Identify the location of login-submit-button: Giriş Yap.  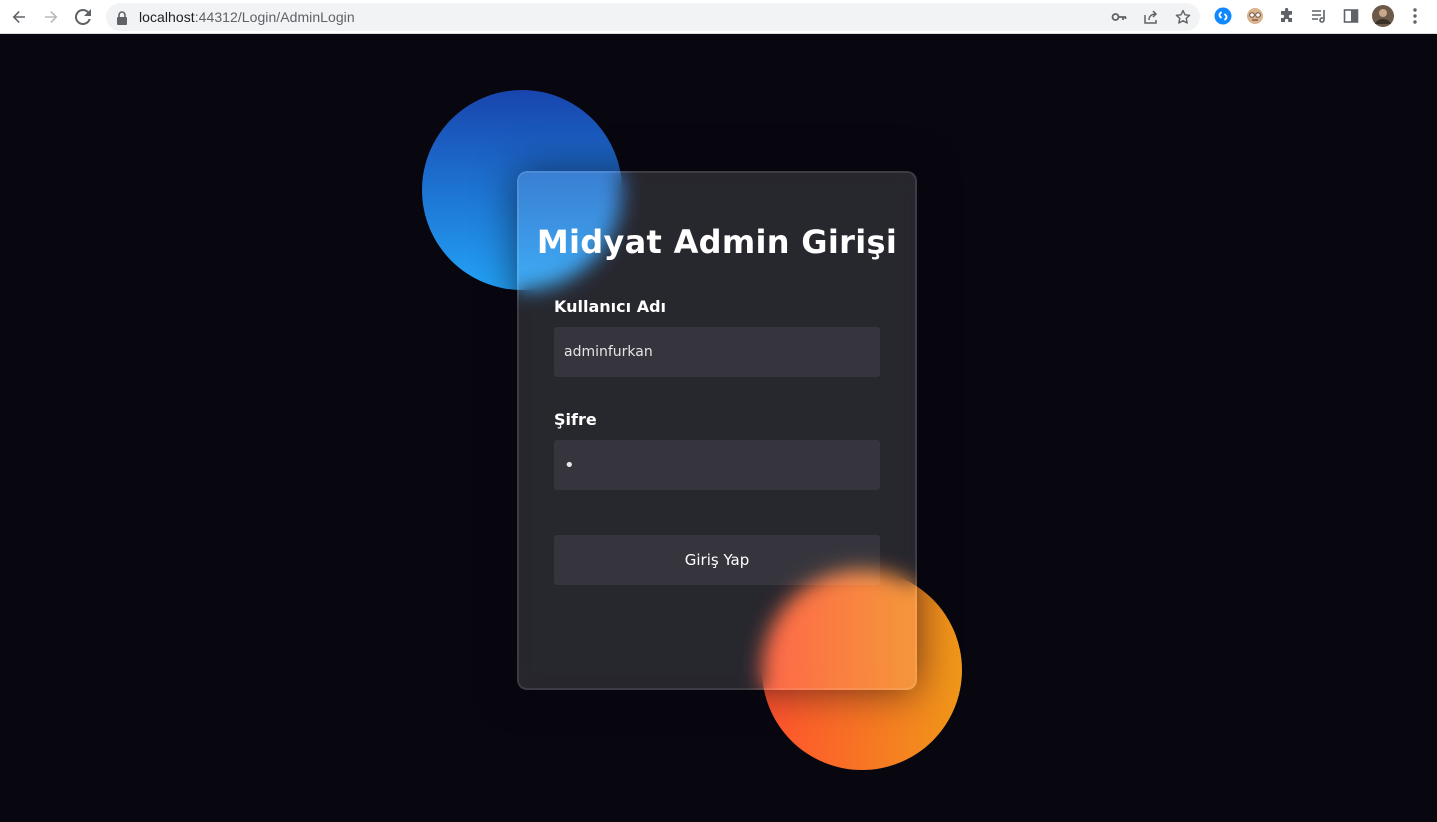
(717, 560).